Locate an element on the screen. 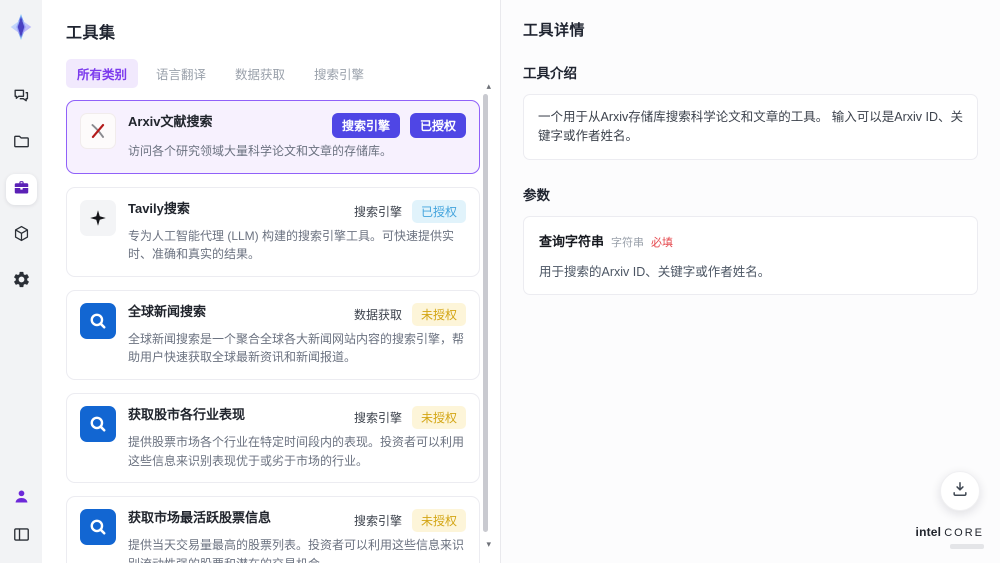  tab-label: 数据获取 is located at coordinates (260, 75).